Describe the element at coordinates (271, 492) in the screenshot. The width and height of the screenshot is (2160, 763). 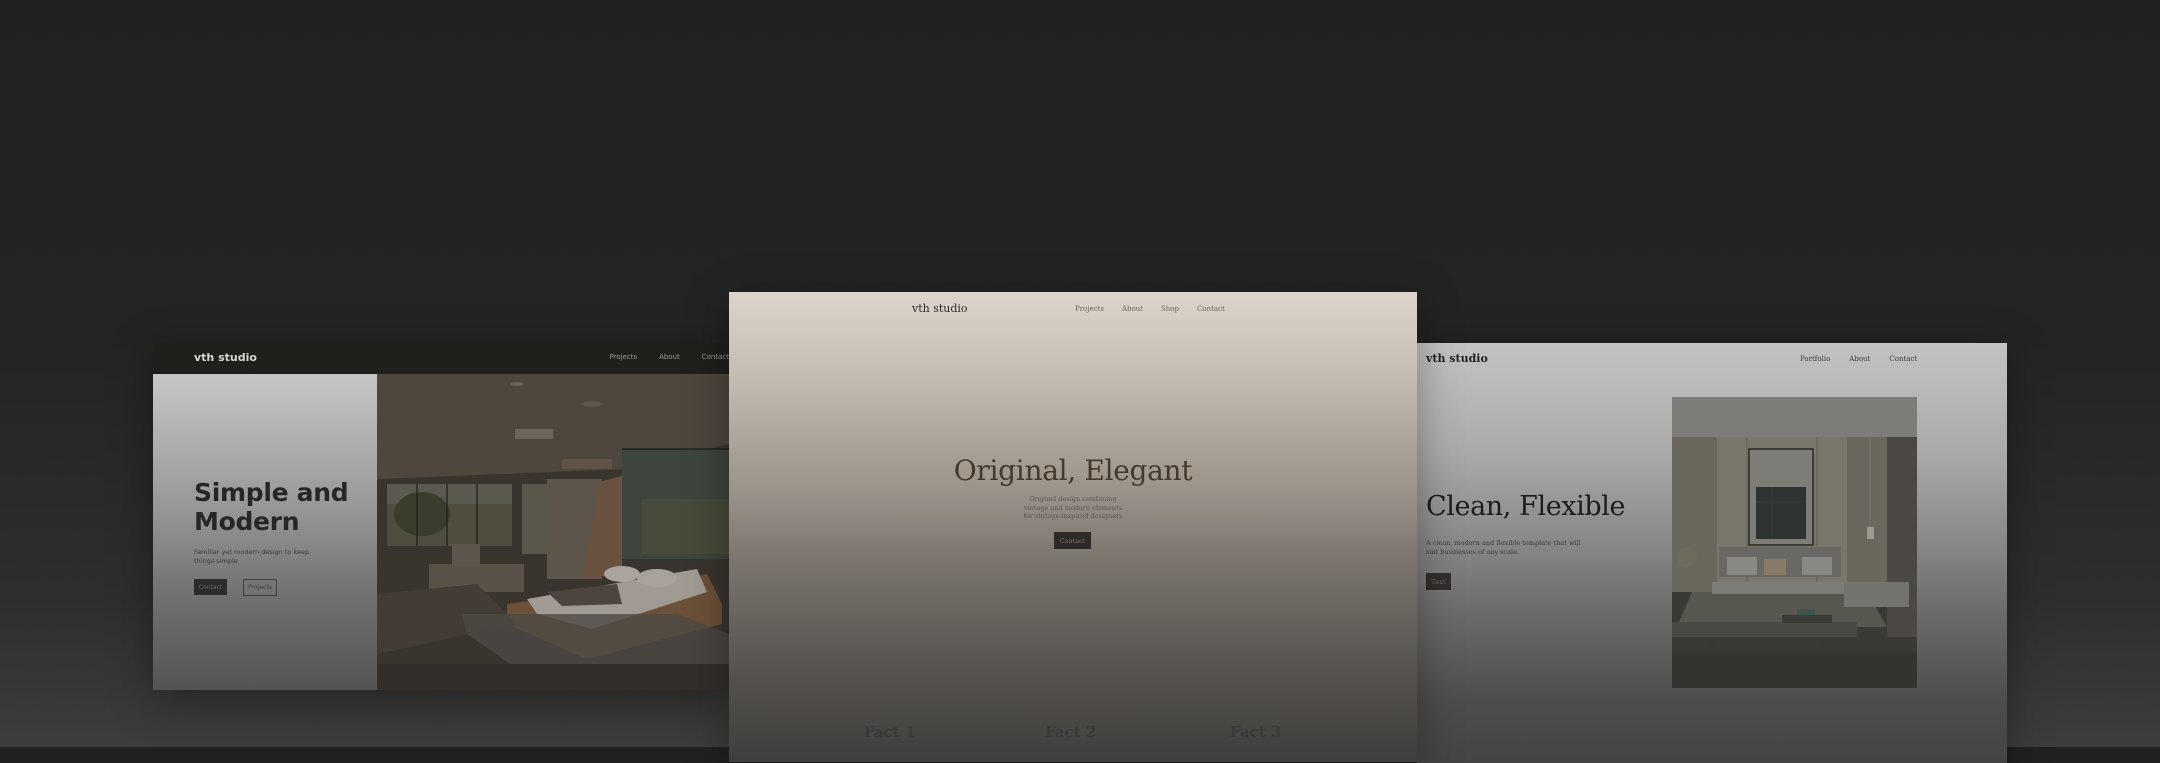
I see `hero-title-line: Simple and` at that location.